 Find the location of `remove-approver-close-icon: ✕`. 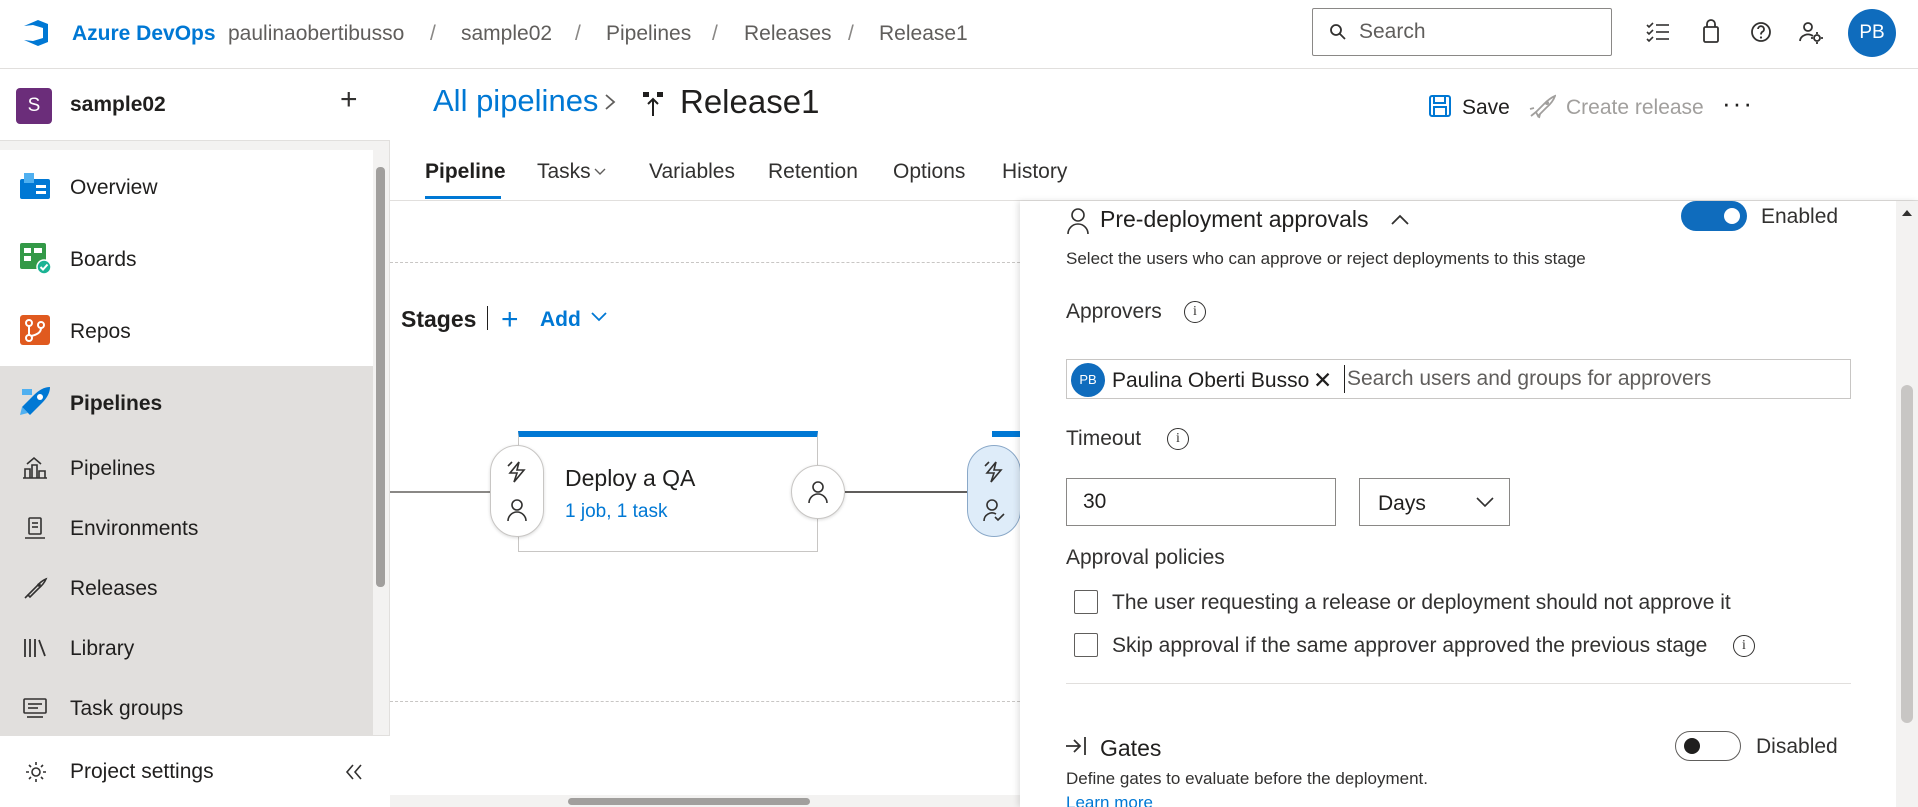

remove-approver-close-icon: ✕ is located at coordinates (1322, 380).